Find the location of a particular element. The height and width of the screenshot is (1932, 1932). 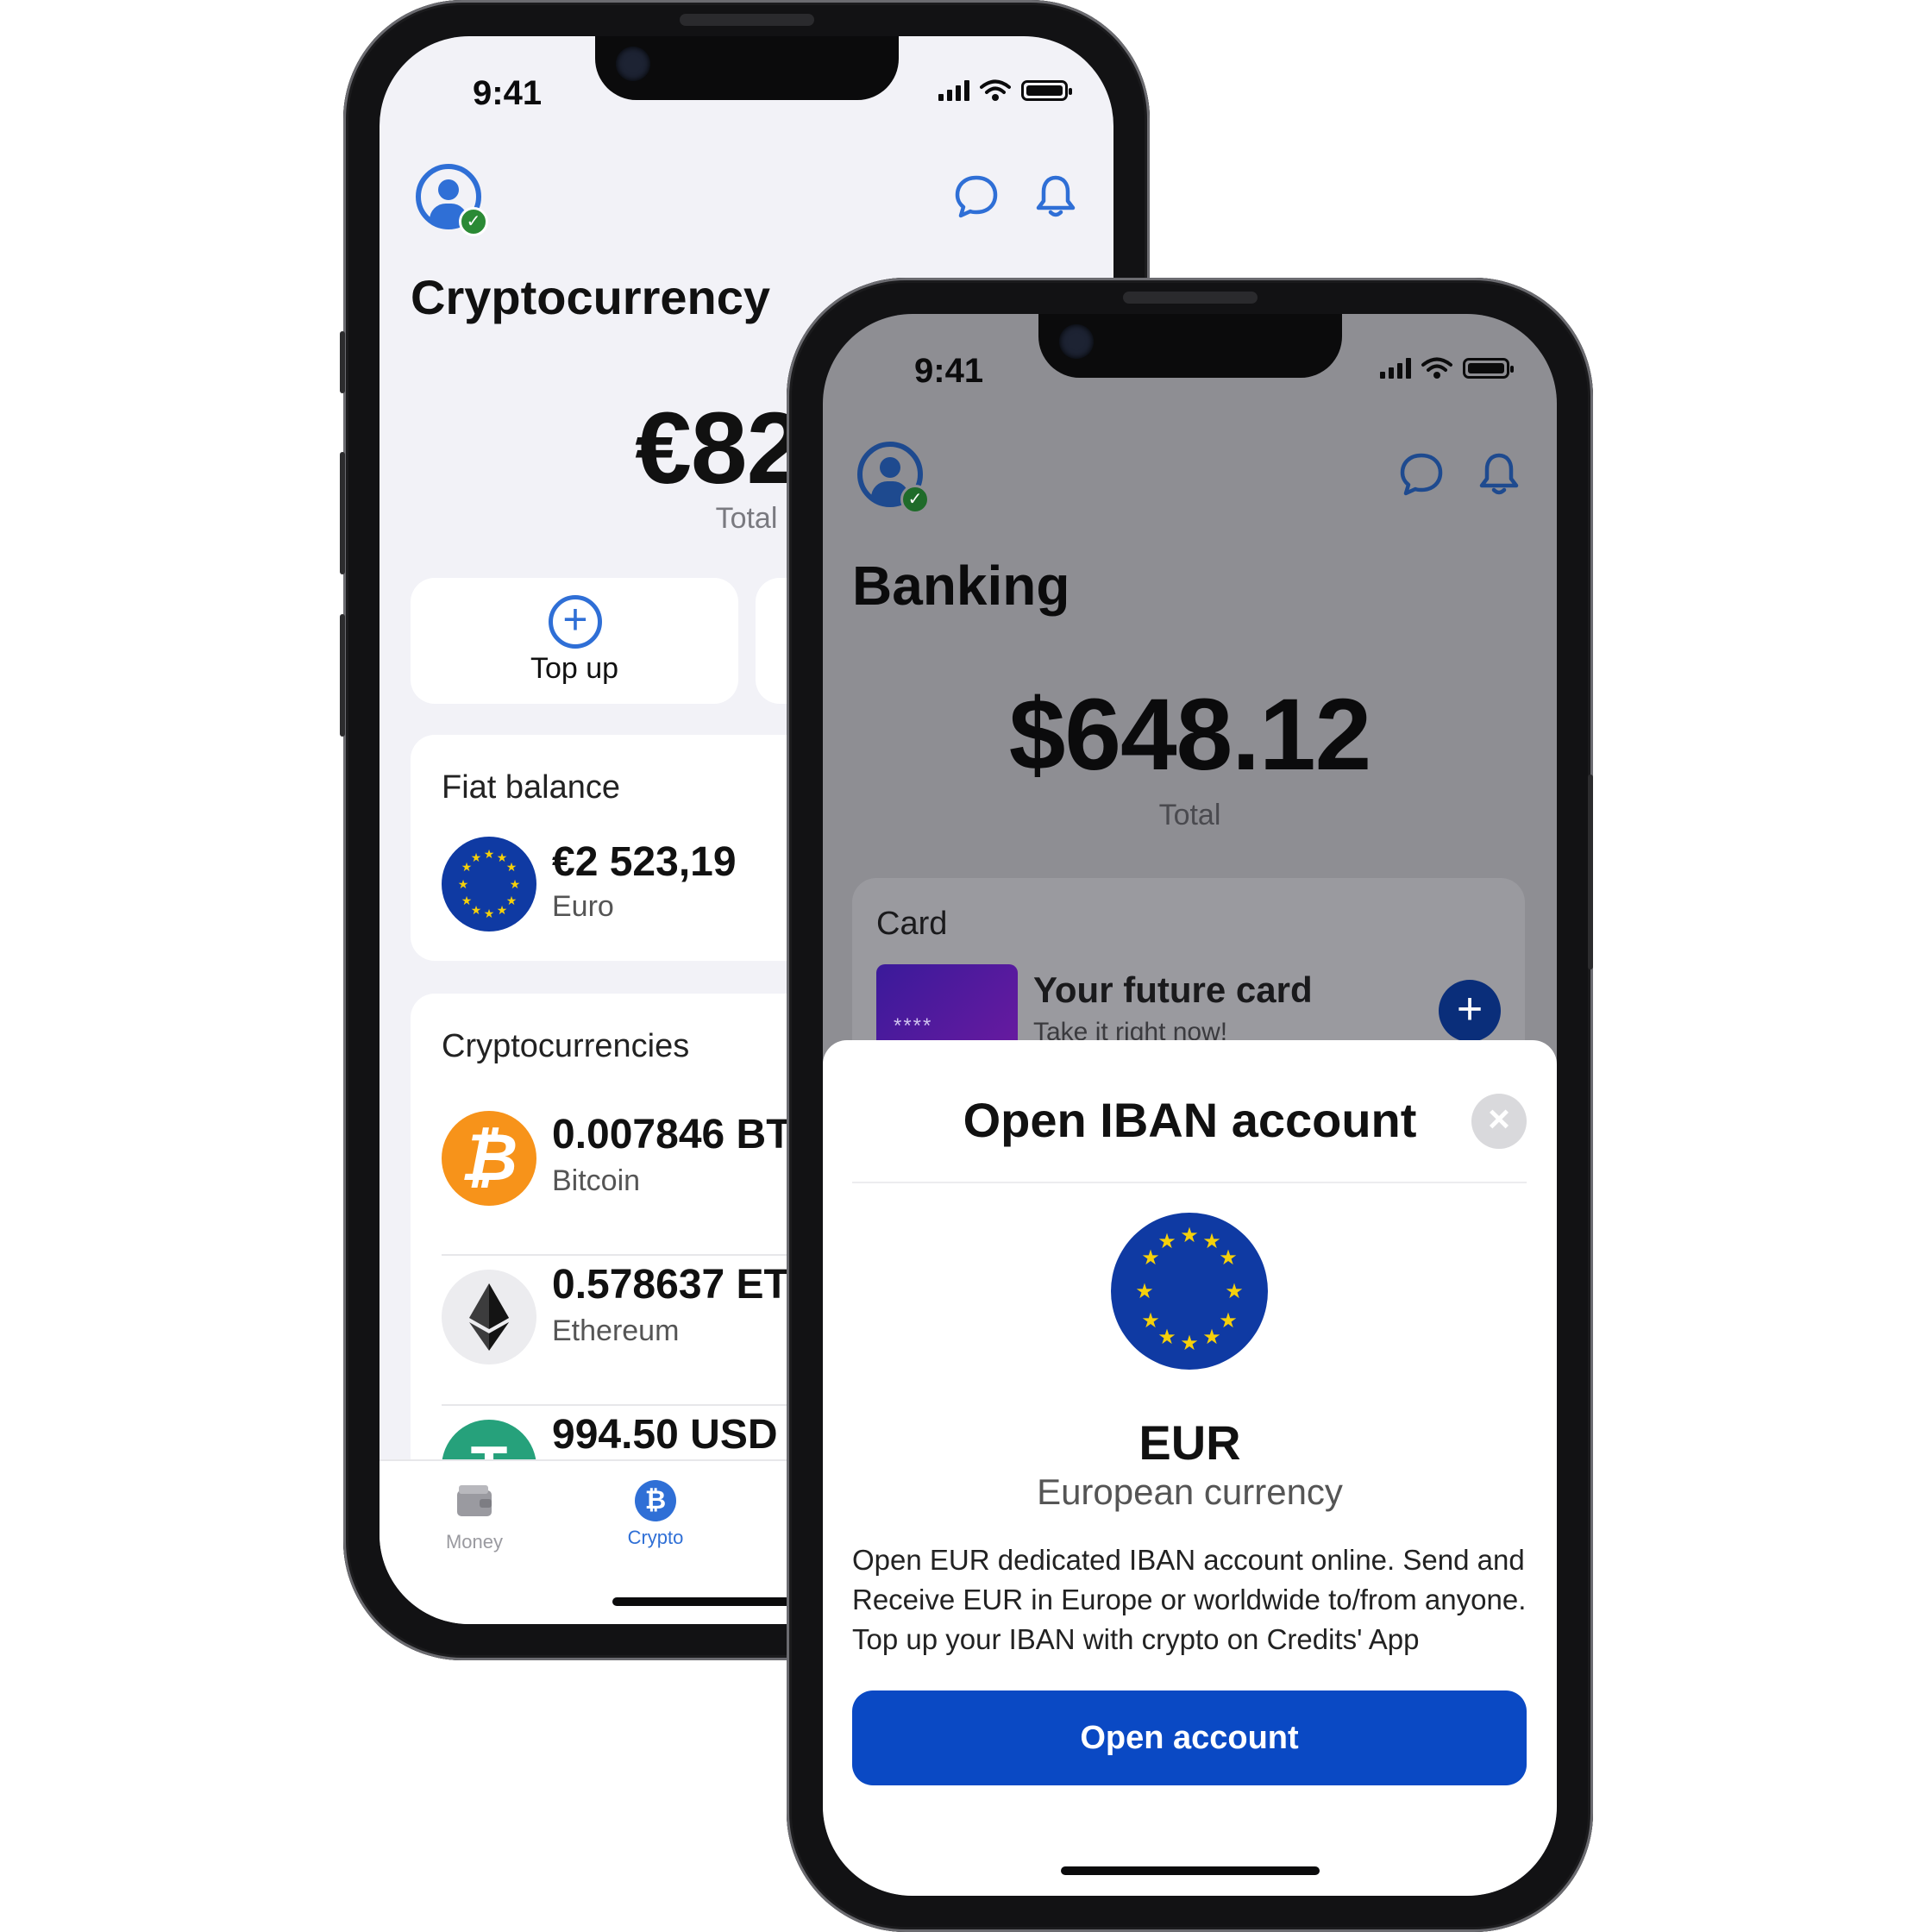

page-title: Banking is located at coordinates (961, 586).